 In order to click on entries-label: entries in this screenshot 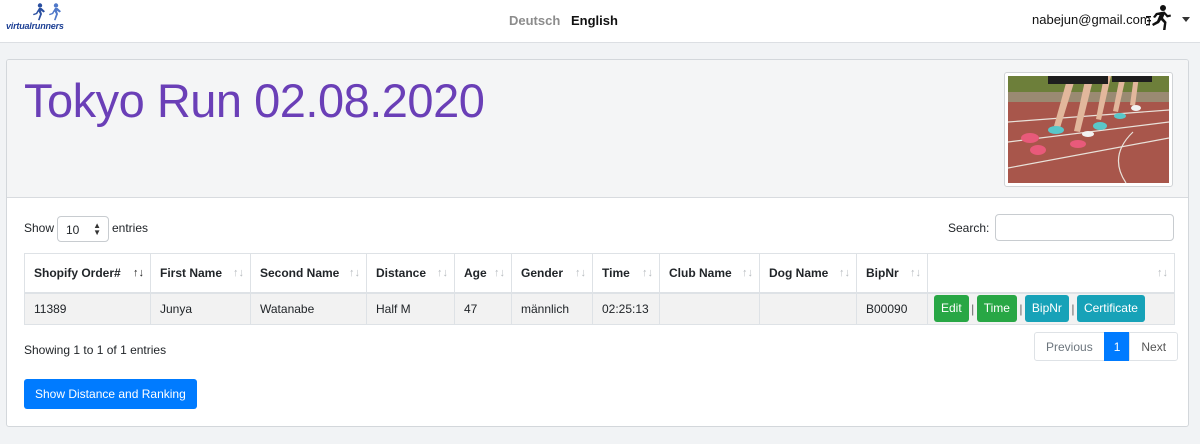, I will do `click(130, 228)`.